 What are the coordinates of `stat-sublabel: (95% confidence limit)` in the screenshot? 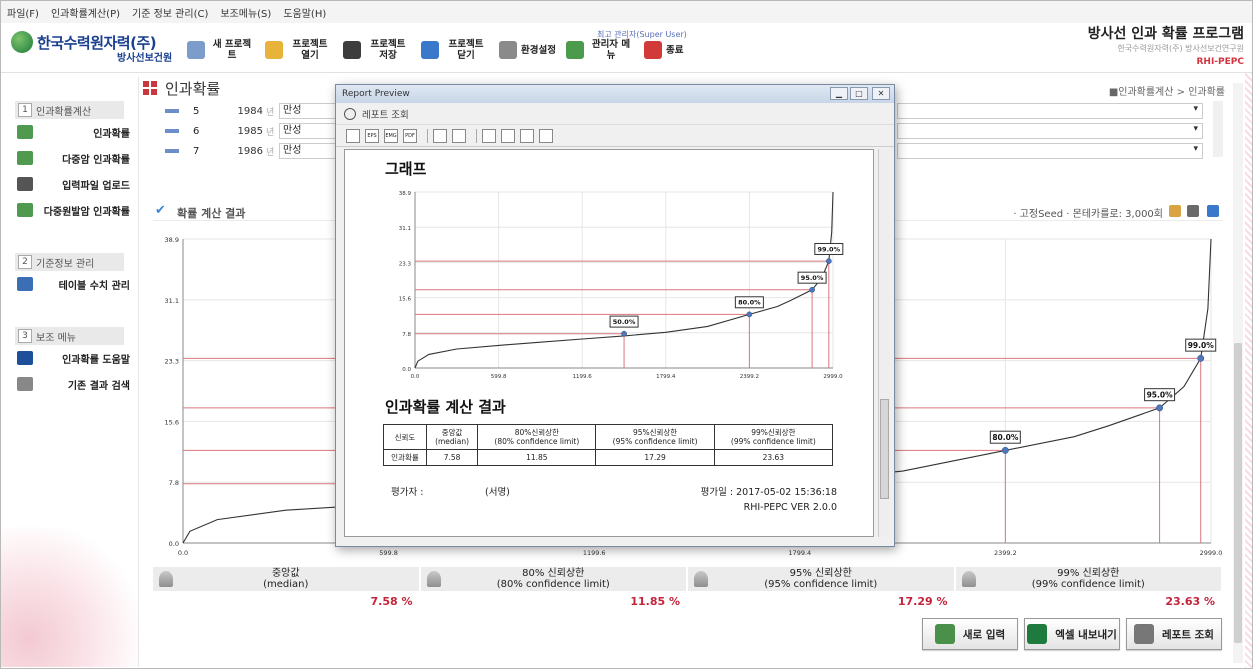 It's located at (821, 584).